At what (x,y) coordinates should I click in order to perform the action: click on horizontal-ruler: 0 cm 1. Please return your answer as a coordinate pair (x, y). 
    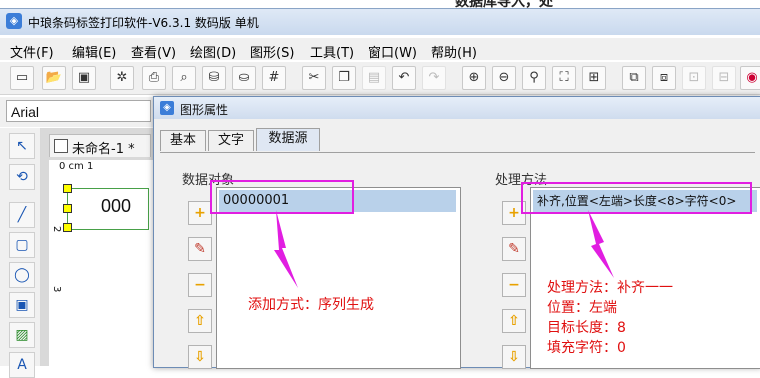
    Looking at the image, I should click on (105, 168).